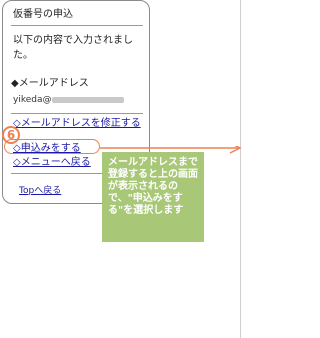  What do you see at coordinates (50, 83) in the screenshot?
I see `email-label: ◆メールアドレス` at bounding box center [50, 83].